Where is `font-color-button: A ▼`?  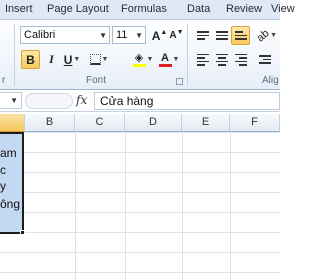 font-color-button: A ▼ is located at coordinates (169, 59).